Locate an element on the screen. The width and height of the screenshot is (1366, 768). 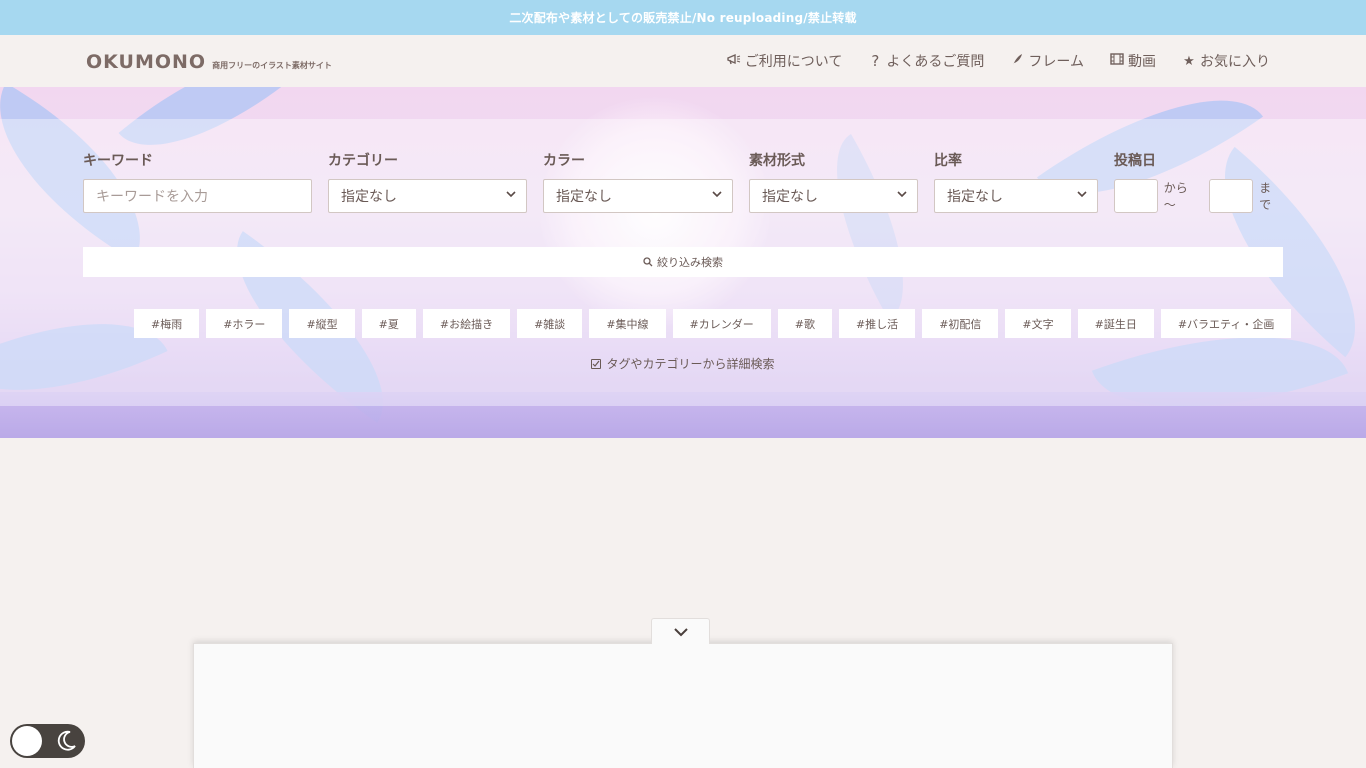
megaphone-icon is located at coordinates (734, 61).